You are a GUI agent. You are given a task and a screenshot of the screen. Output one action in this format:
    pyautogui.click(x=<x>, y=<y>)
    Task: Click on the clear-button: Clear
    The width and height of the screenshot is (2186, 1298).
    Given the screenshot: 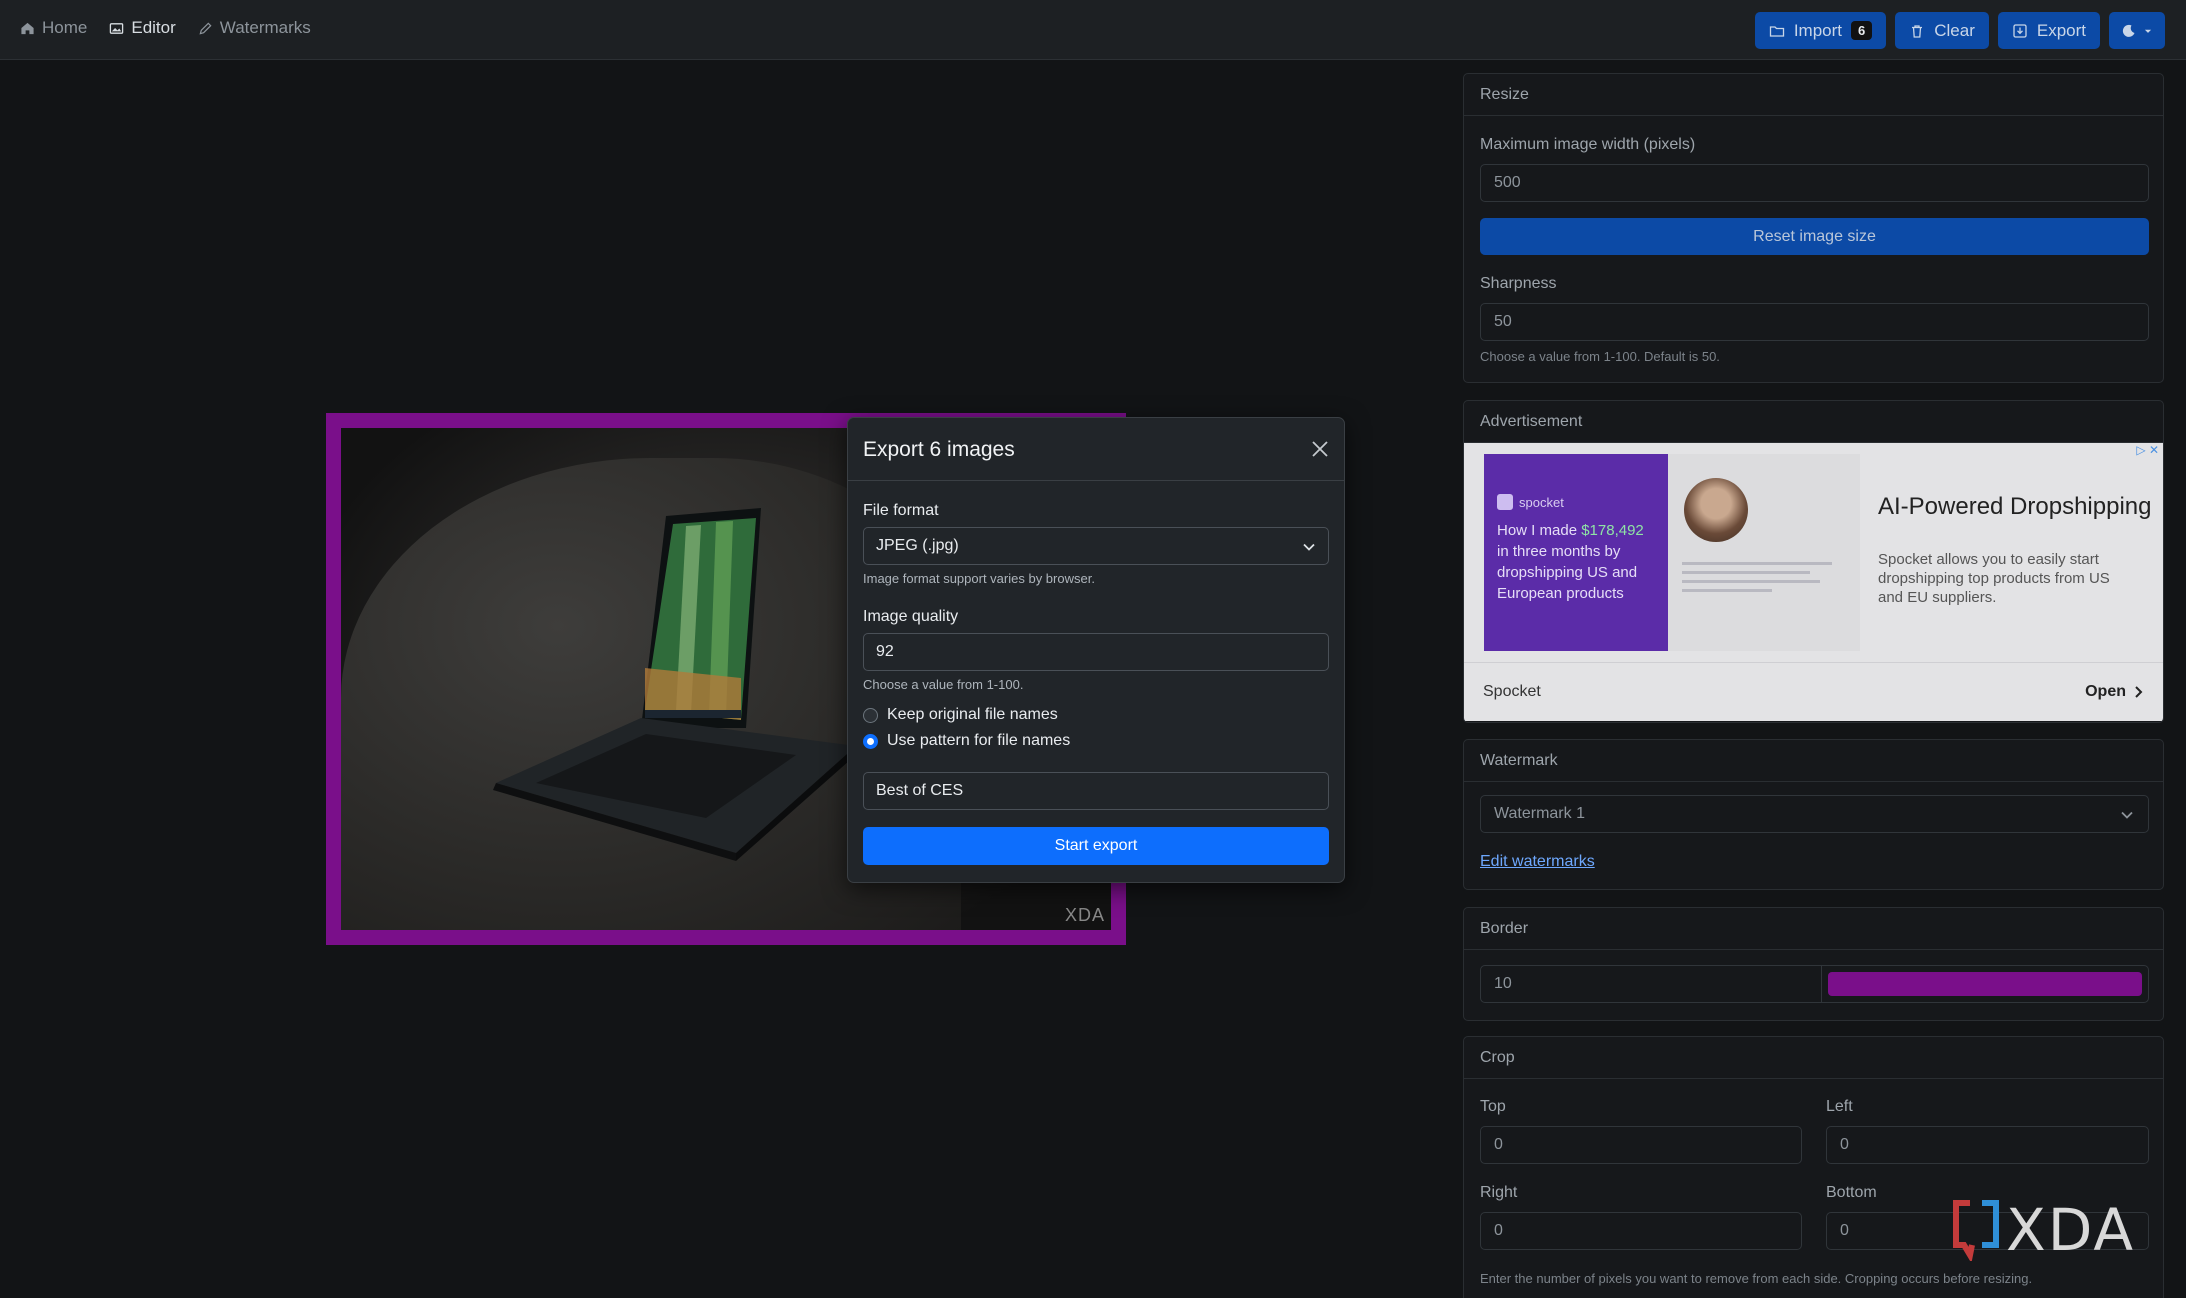 What is the action you would take?
    pyautogui.click(x=1942, y=30)
    